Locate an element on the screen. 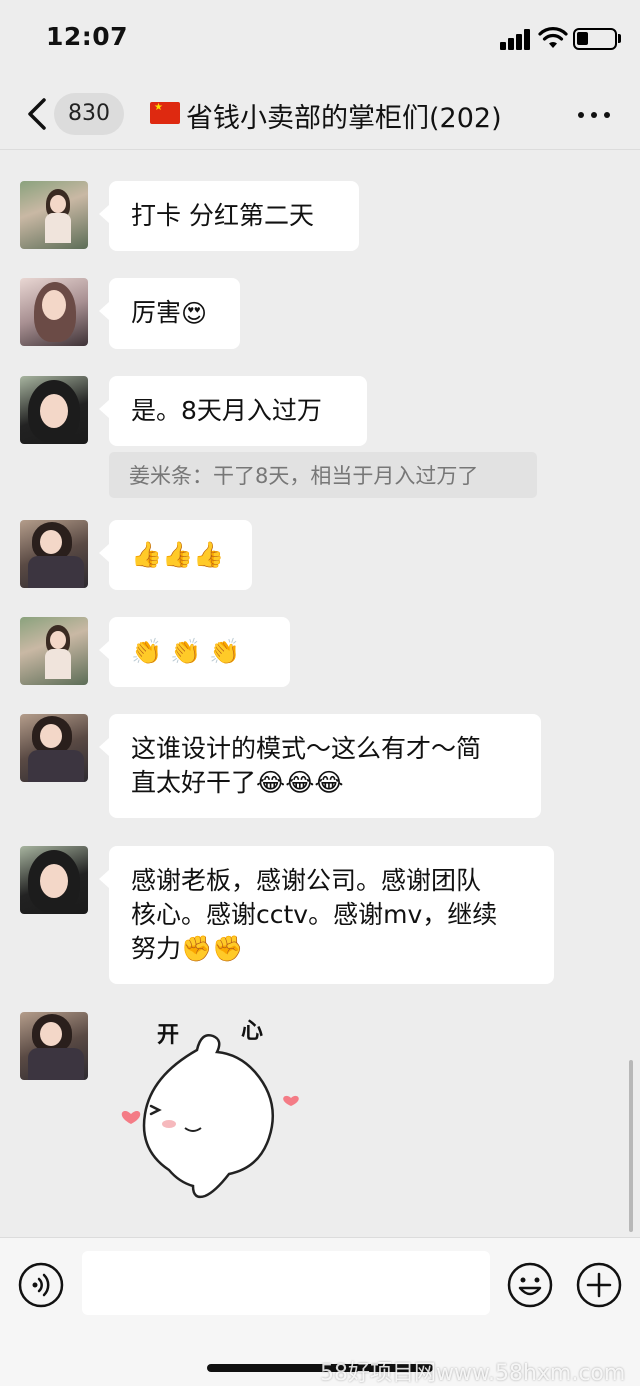  emoji-icon is located at coordinates (530, 1285).